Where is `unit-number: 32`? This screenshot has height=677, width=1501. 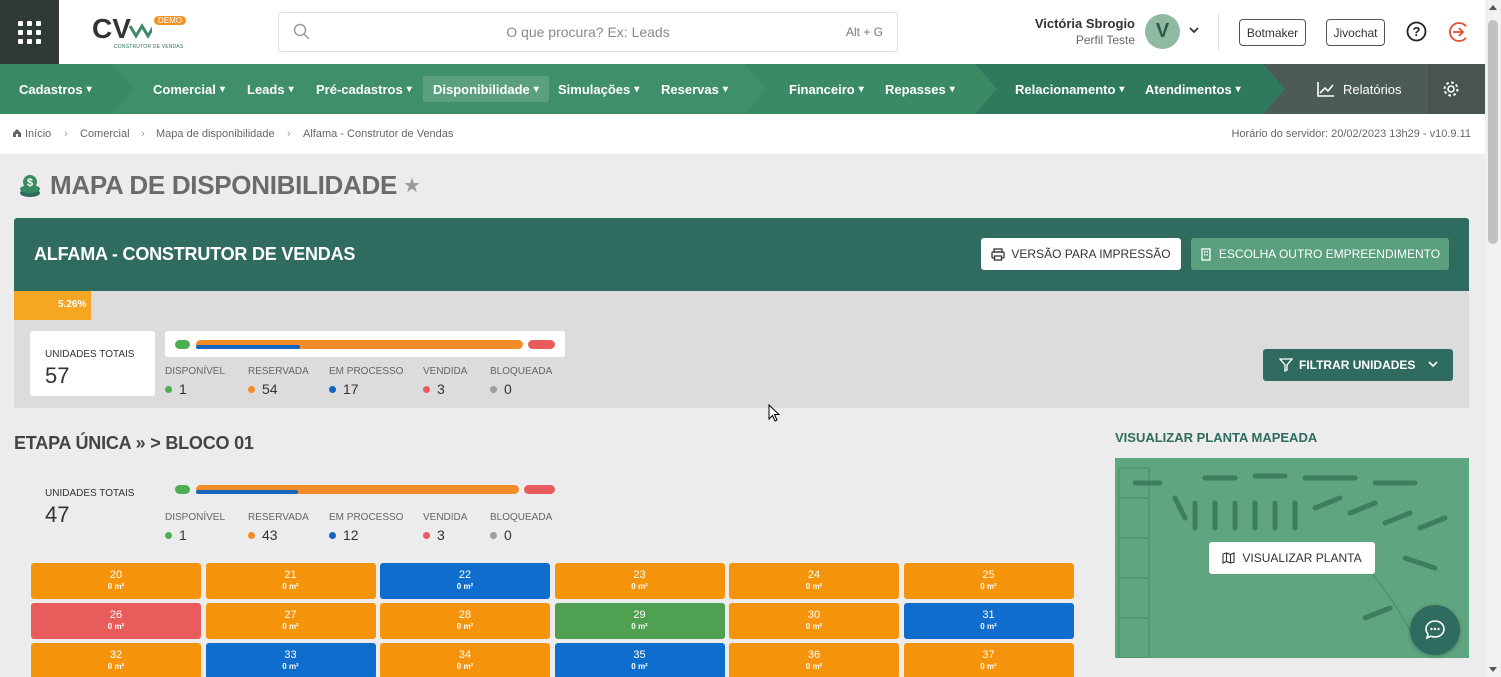
unit-number: 32 is located at coordinates (116, 655).